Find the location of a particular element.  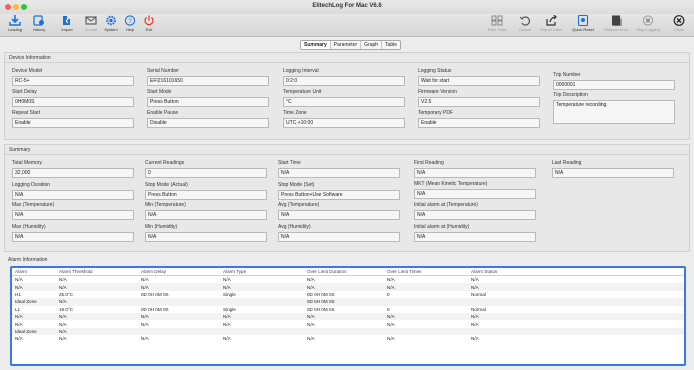

initial-alarm-temperature-field: Initial alarm at (Temperature) N/A is located at coordinates (475, 211).